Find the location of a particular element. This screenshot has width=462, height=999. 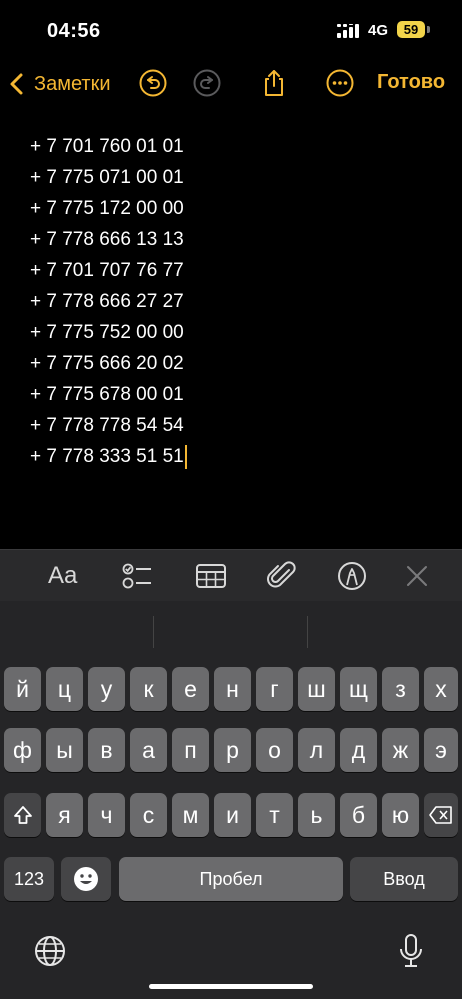

status-bar: 04:56 4G 59 is located at coordinates (231, 31).